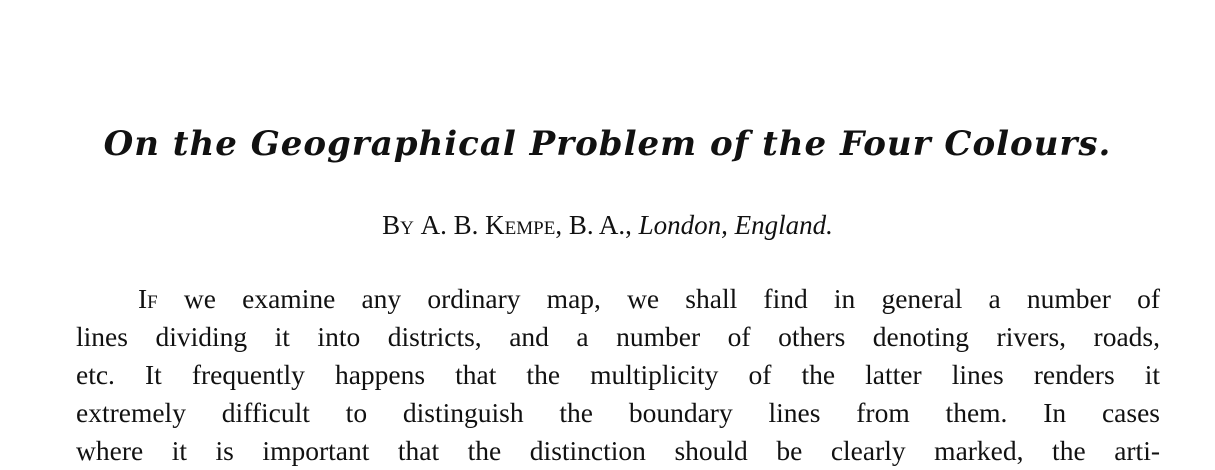  I want to click on author-byline: By A. B. Kempe, B. A., London, England., so click(607, 225).